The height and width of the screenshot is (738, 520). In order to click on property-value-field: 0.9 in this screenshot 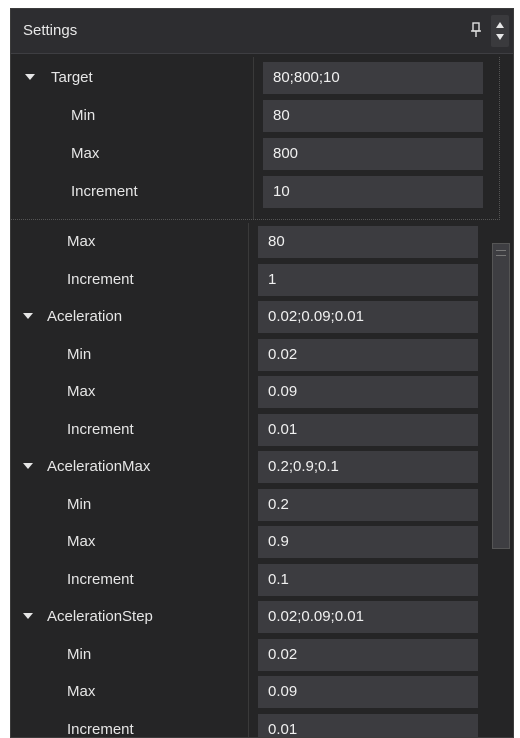, I will do `click(368, 542)`.